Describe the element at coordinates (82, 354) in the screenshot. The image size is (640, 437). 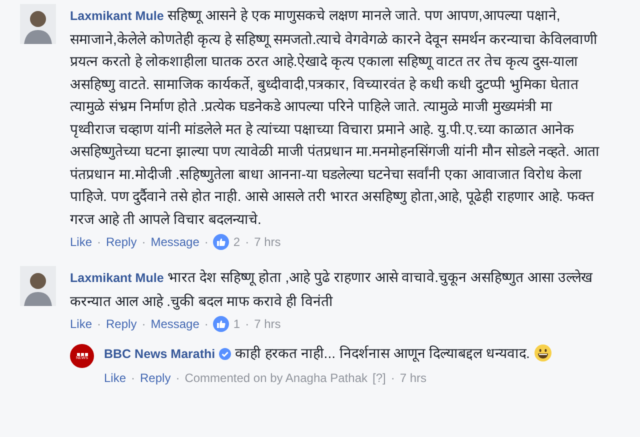
I see `bbc-logo-icon` at that location.